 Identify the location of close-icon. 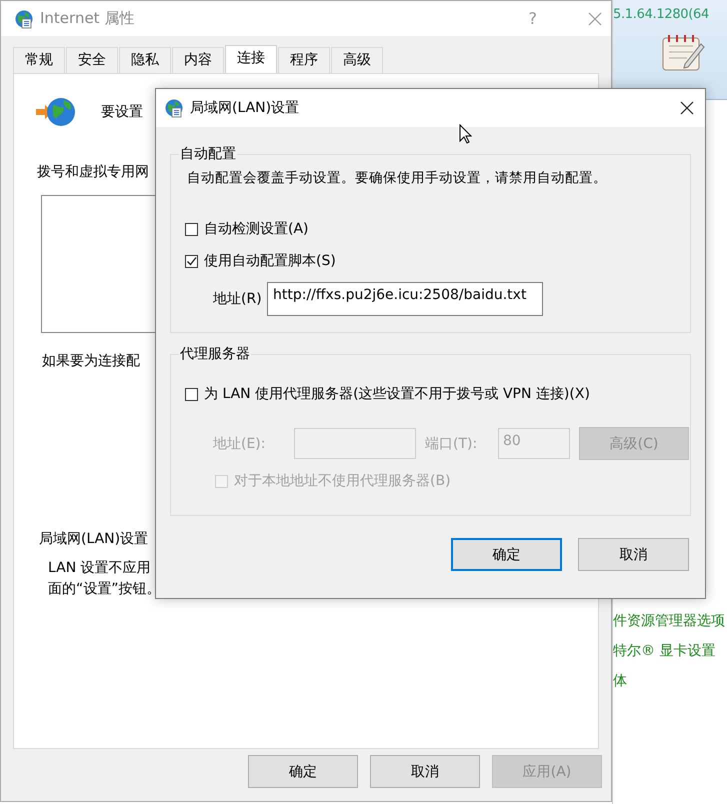
(687, 108).